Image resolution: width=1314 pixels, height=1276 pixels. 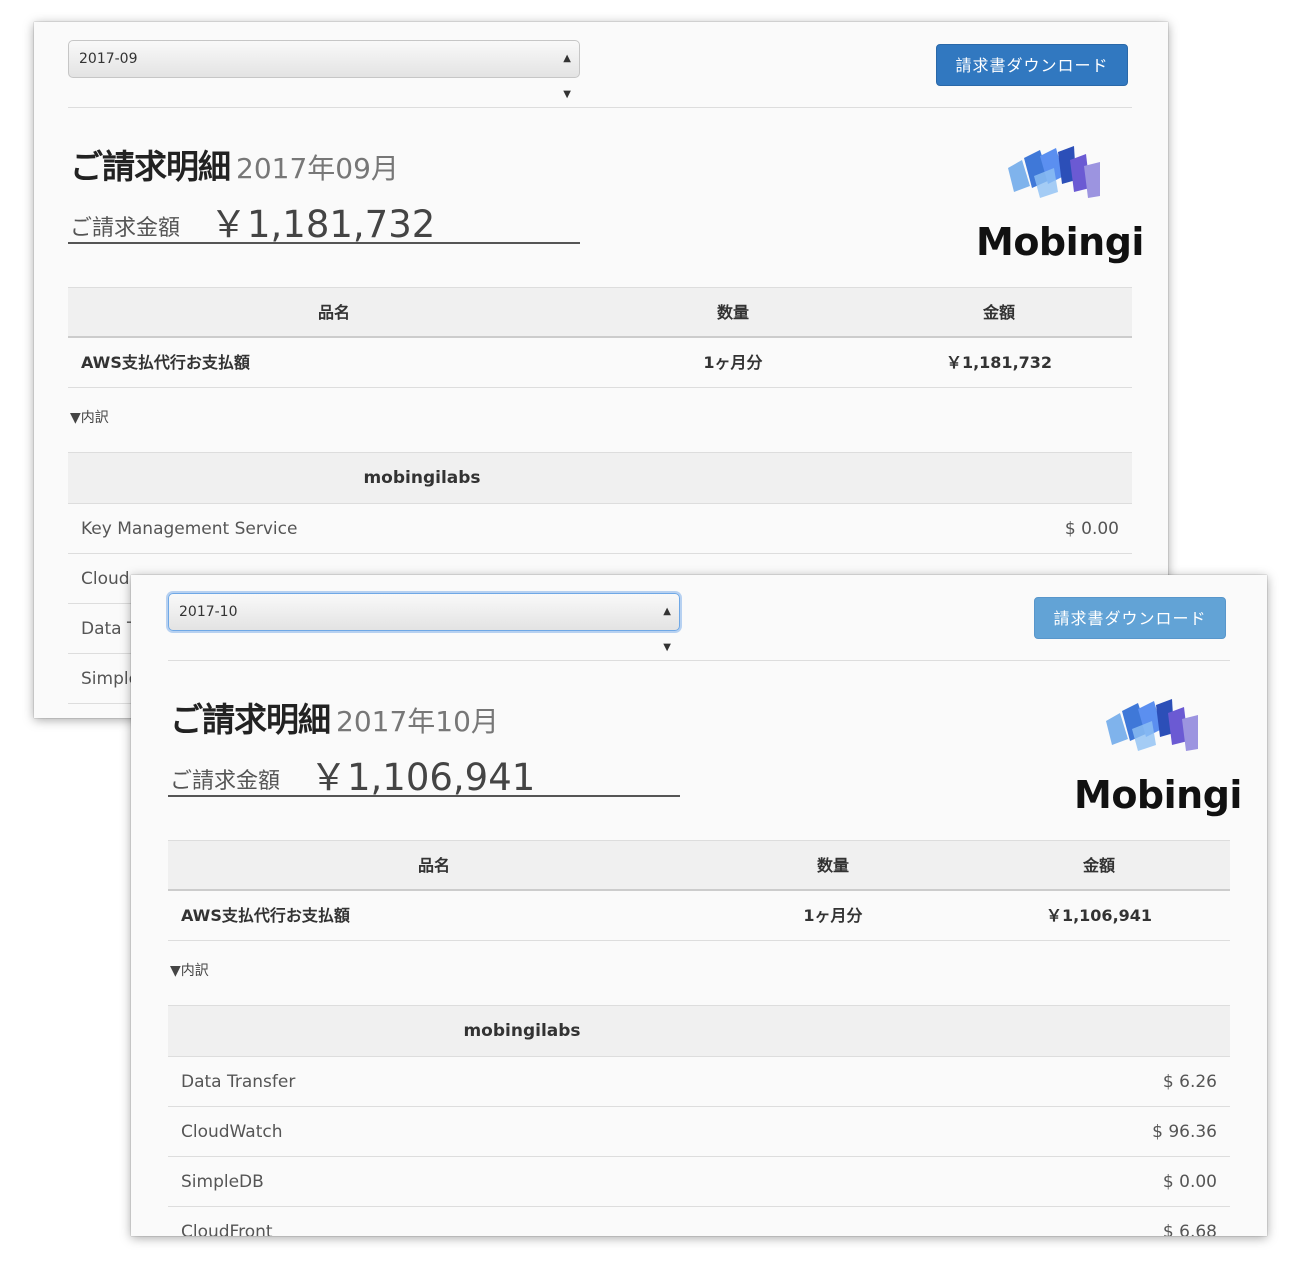 I want to click on amount-value: ￥1,106,941, so click(x=423, y=777).